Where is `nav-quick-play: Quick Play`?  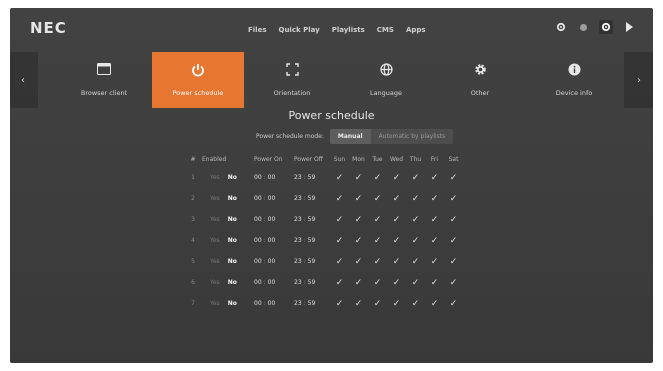 nav-quick-play: Quick Play is located at coordinates (299, 30).